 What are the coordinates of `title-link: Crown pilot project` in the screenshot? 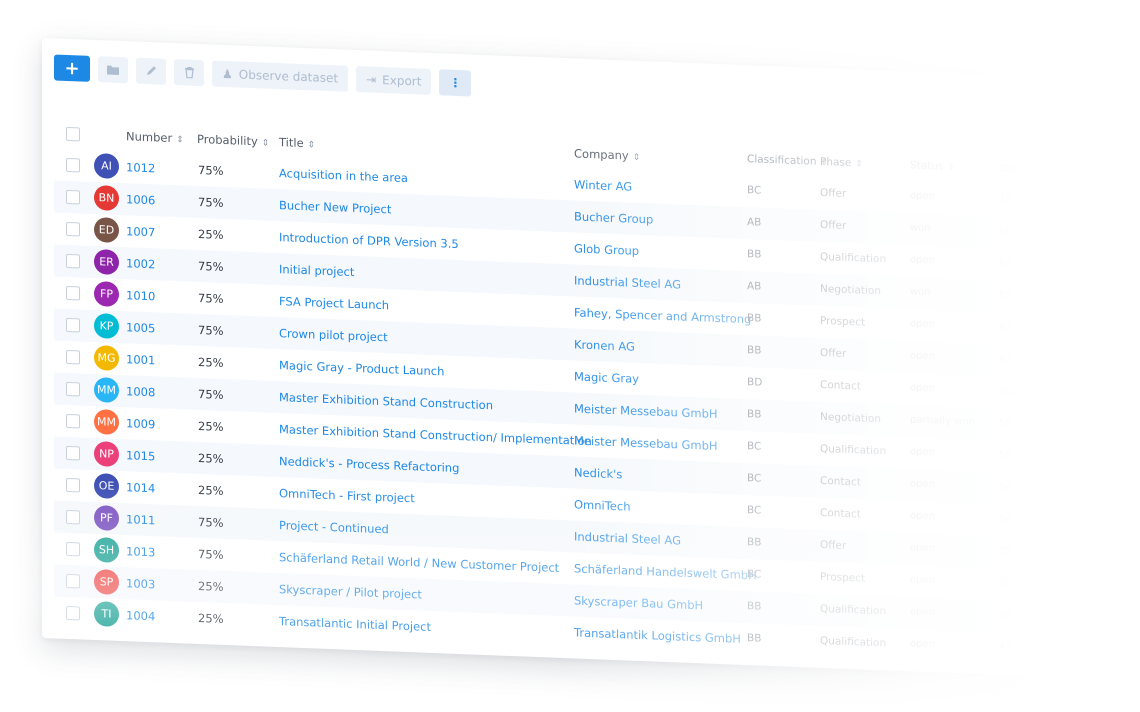 It's located at (333, 335).